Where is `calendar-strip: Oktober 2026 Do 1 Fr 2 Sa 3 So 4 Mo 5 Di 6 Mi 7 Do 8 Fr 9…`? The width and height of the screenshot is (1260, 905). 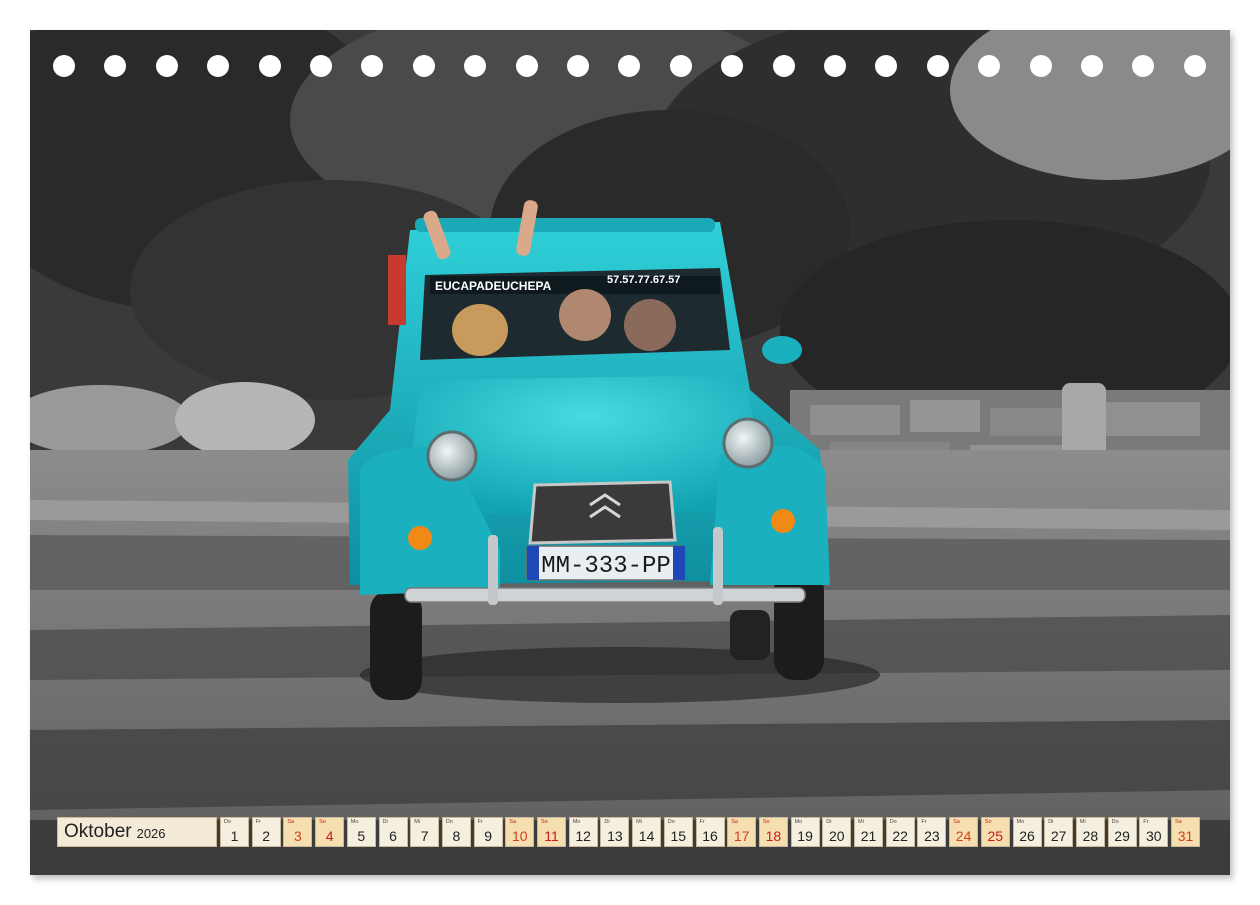 calendar-strip: Oktober 2026 Do 1 Fr 2 Sa 3 So 4 Mo 5 Di 6 Mi 7 Do 8 Fr 9… is located at coordinates (630, 832).